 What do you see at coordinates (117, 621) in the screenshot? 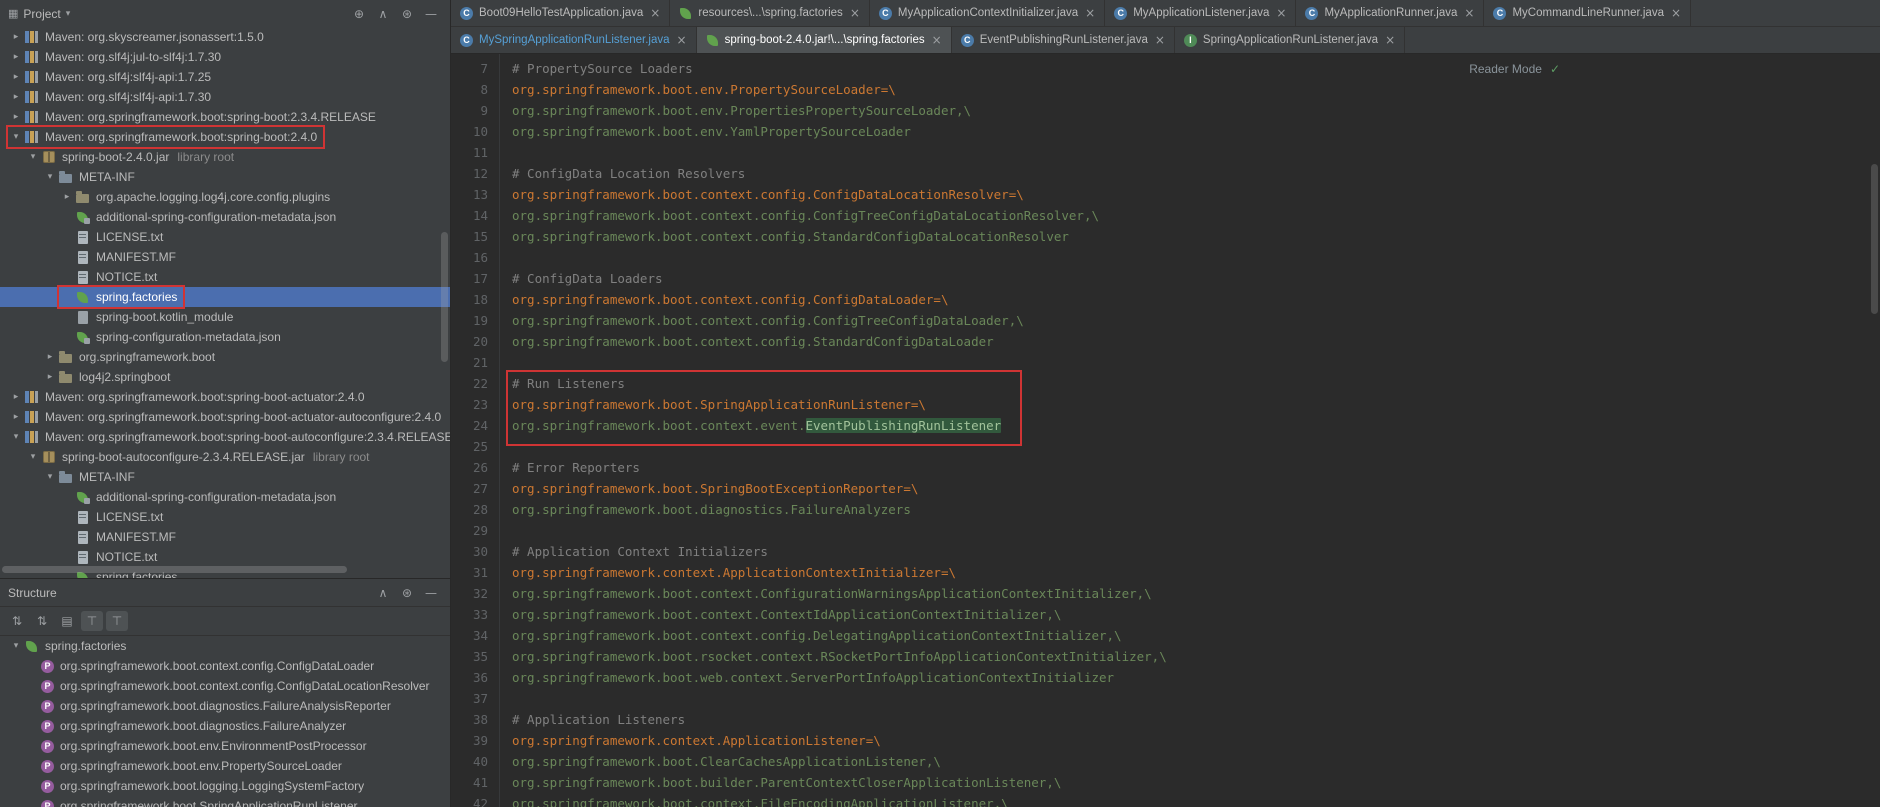
I see `show-properties-icon: ⊤` at bounding box center [117, 621].